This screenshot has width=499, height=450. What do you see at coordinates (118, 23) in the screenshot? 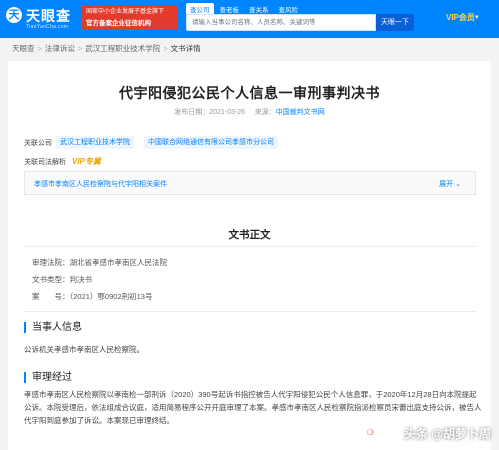
I see `promo-line2: 官方备案企业征信机构` at bounding box center [118, 23].